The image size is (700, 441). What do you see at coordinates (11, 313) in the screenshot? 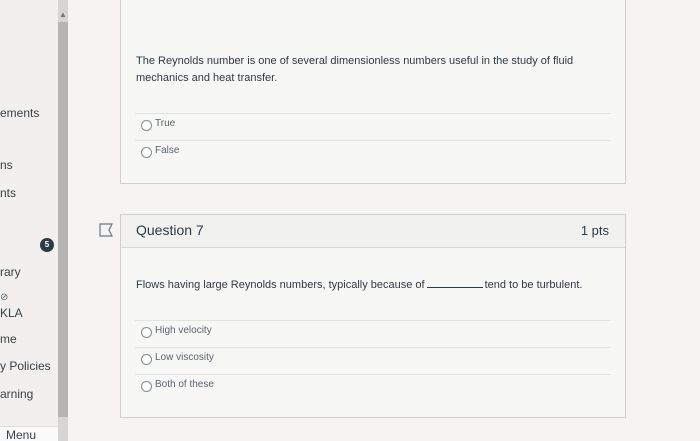
I see `nav-item-kla: KLA` at bounding box center [11, 313].